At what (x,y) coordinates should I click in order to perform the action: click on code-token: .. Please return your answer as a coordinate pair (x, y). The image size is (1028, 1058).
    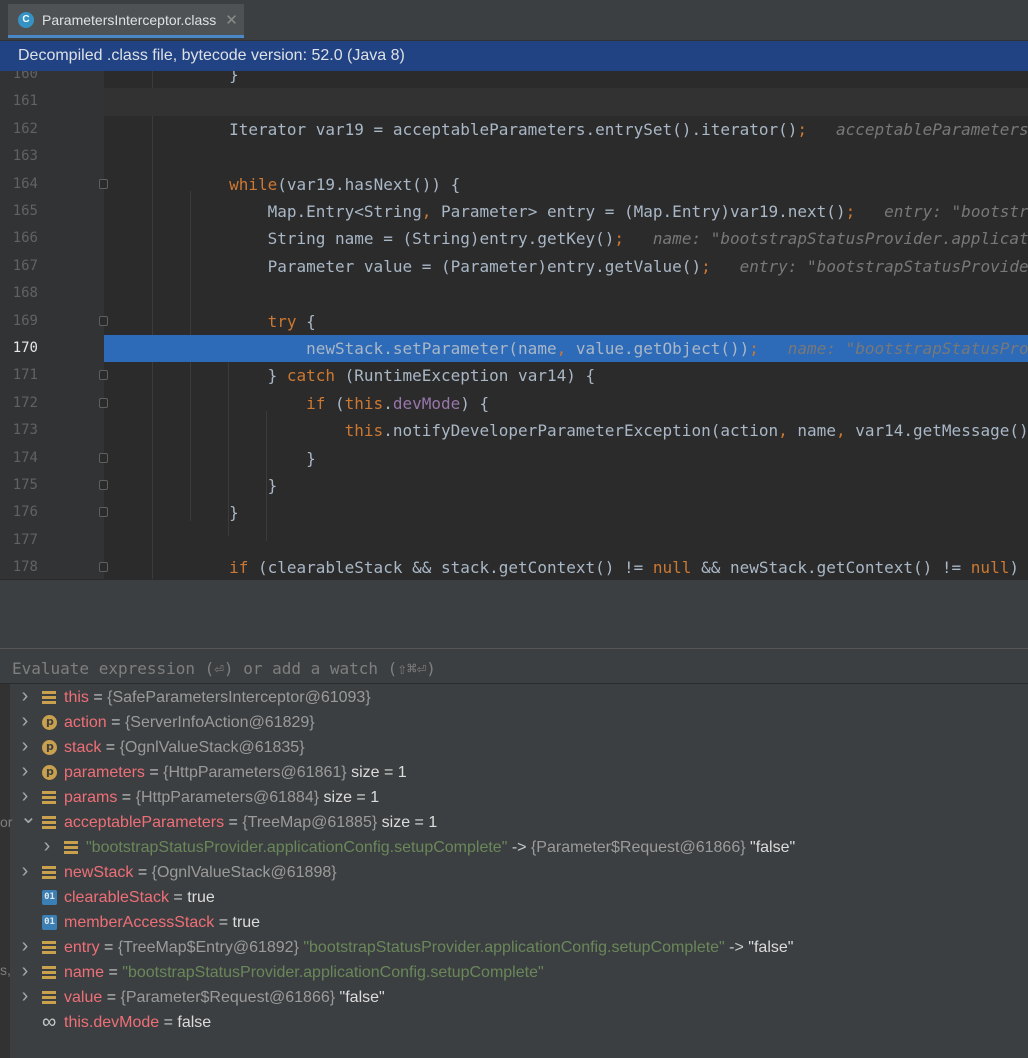
    Looking at the image, I should click on (388, 403).